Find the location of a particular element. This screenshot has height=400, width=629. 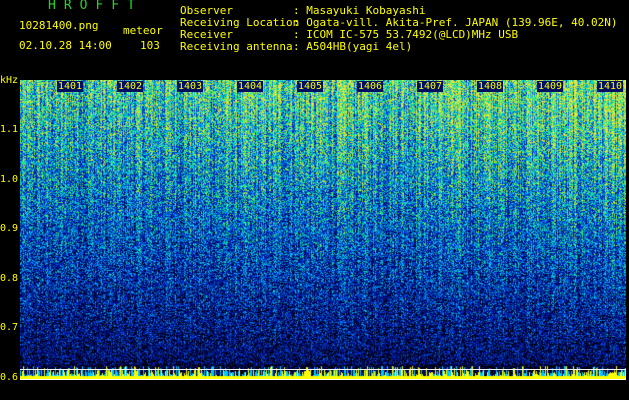

count-label: 103 is located at coordinates (150, 45).